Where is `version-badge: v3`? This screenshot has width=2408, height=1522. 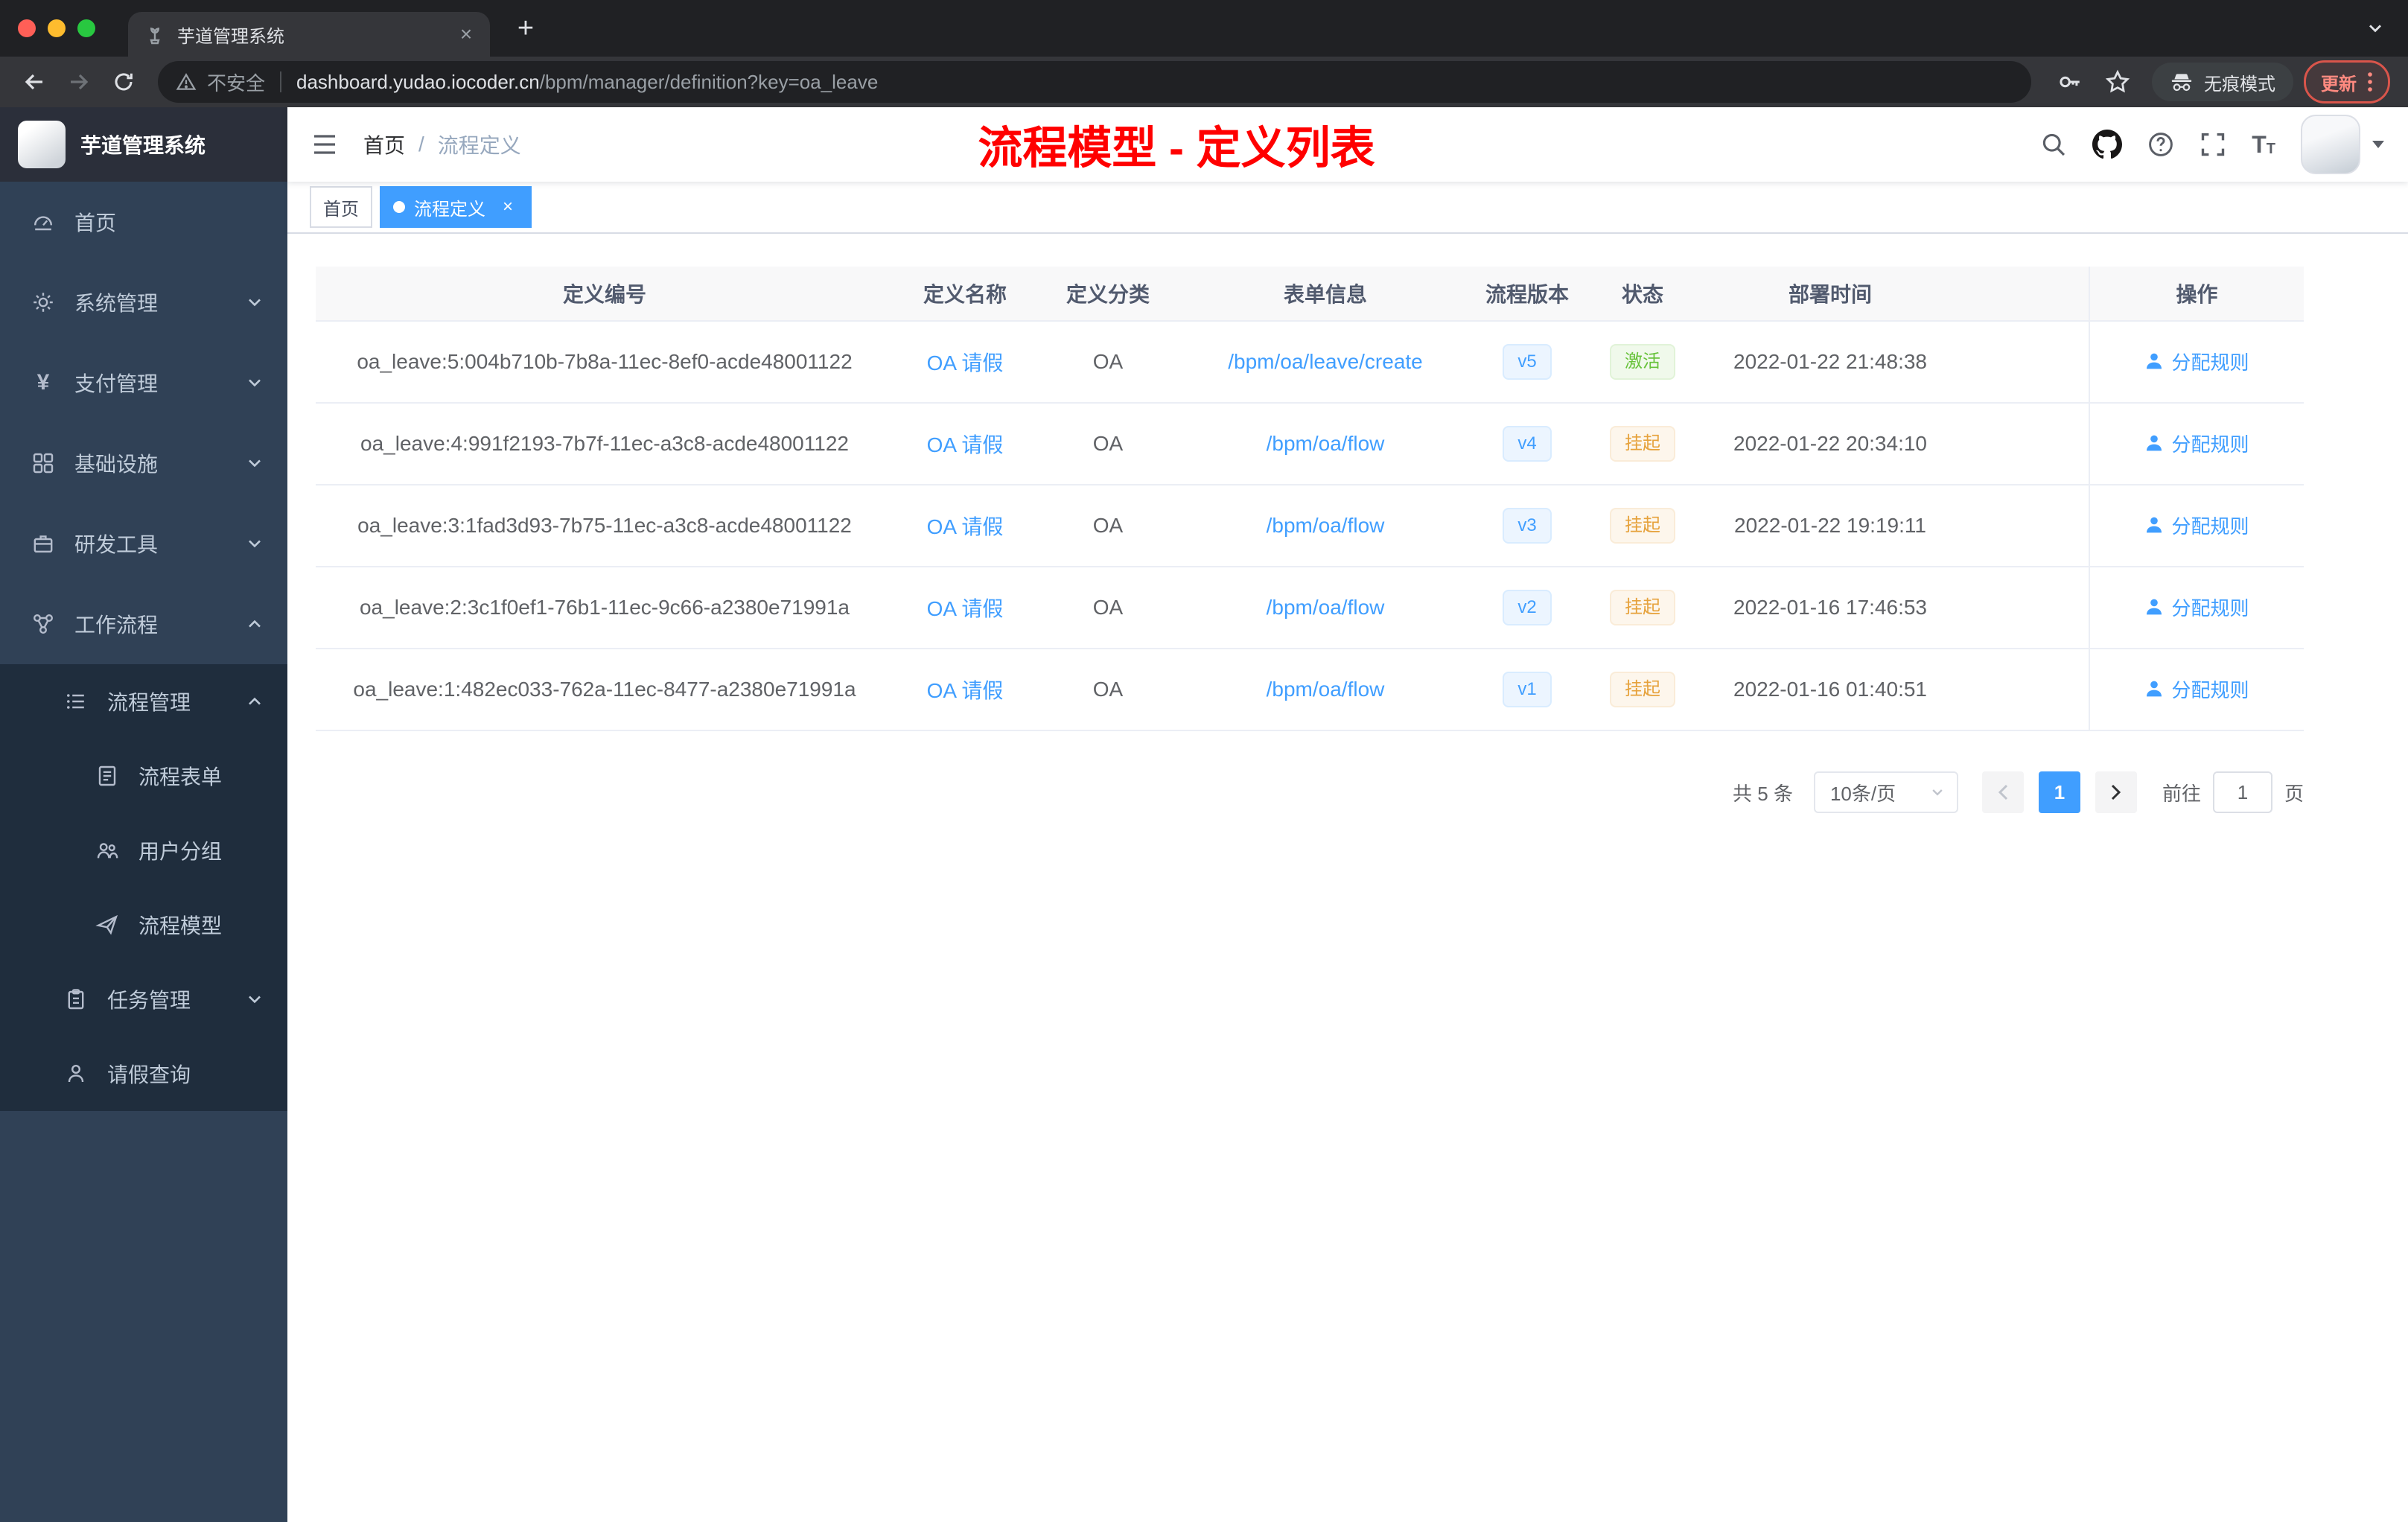
version-badge: v3 is located at coordinates (1527, 526).